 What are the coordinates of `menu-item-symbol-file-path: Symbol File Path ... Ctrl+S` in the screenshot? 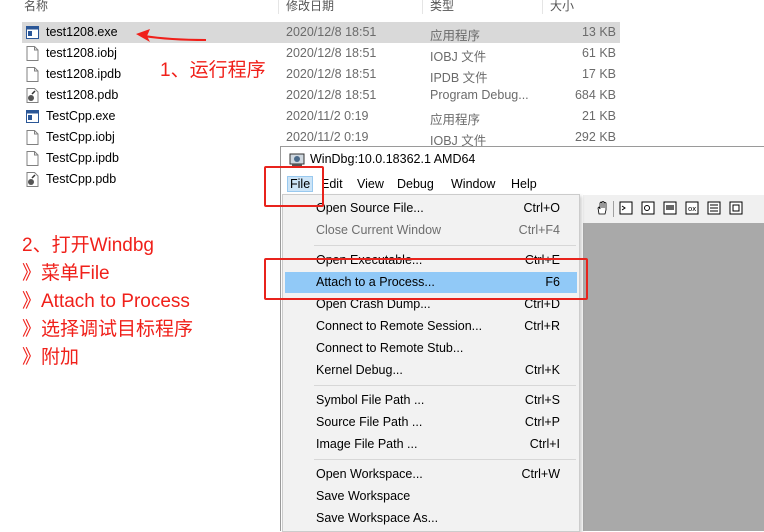 It's located at (431, 400).